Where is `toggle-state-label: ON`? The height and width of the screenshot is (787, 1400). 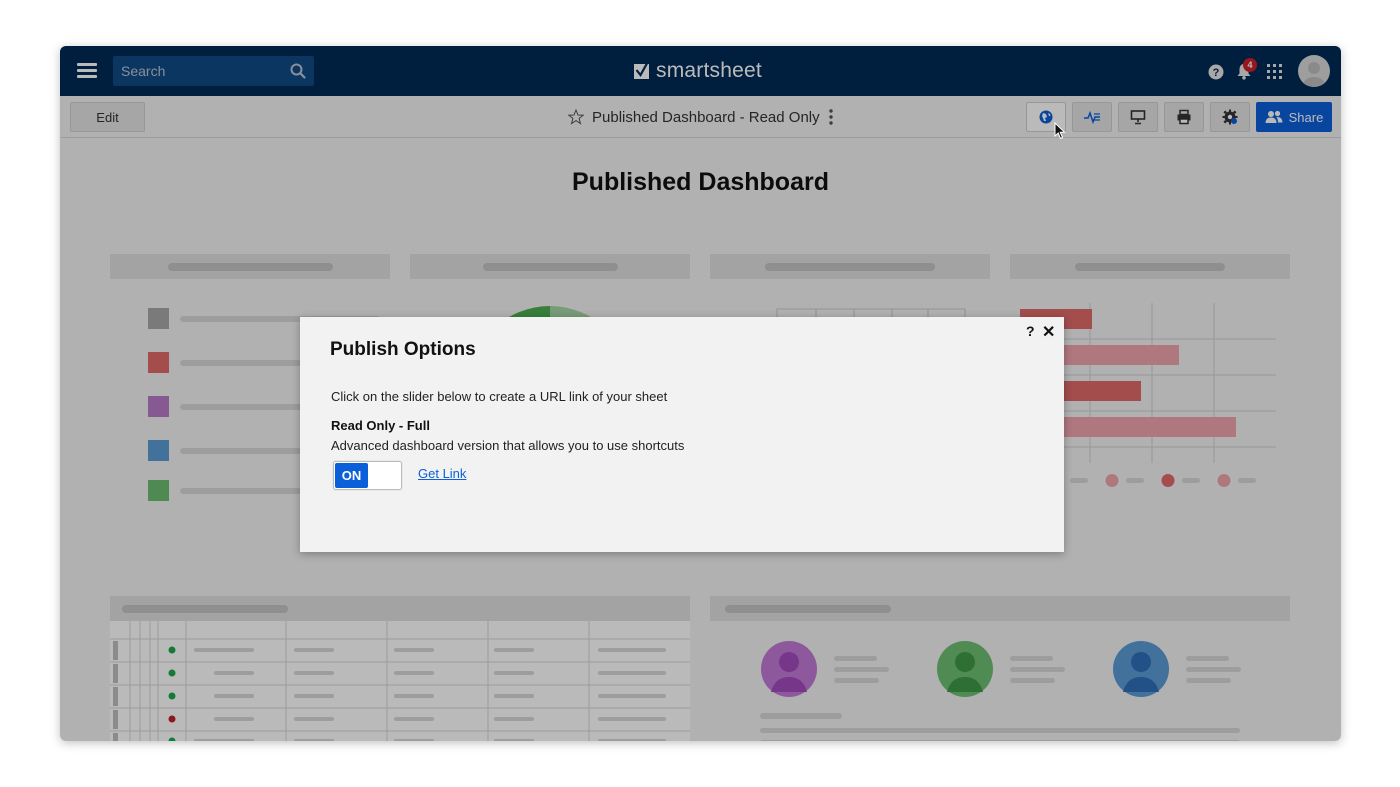
toggle-state-label: ON is located at coordinates (351, 475).